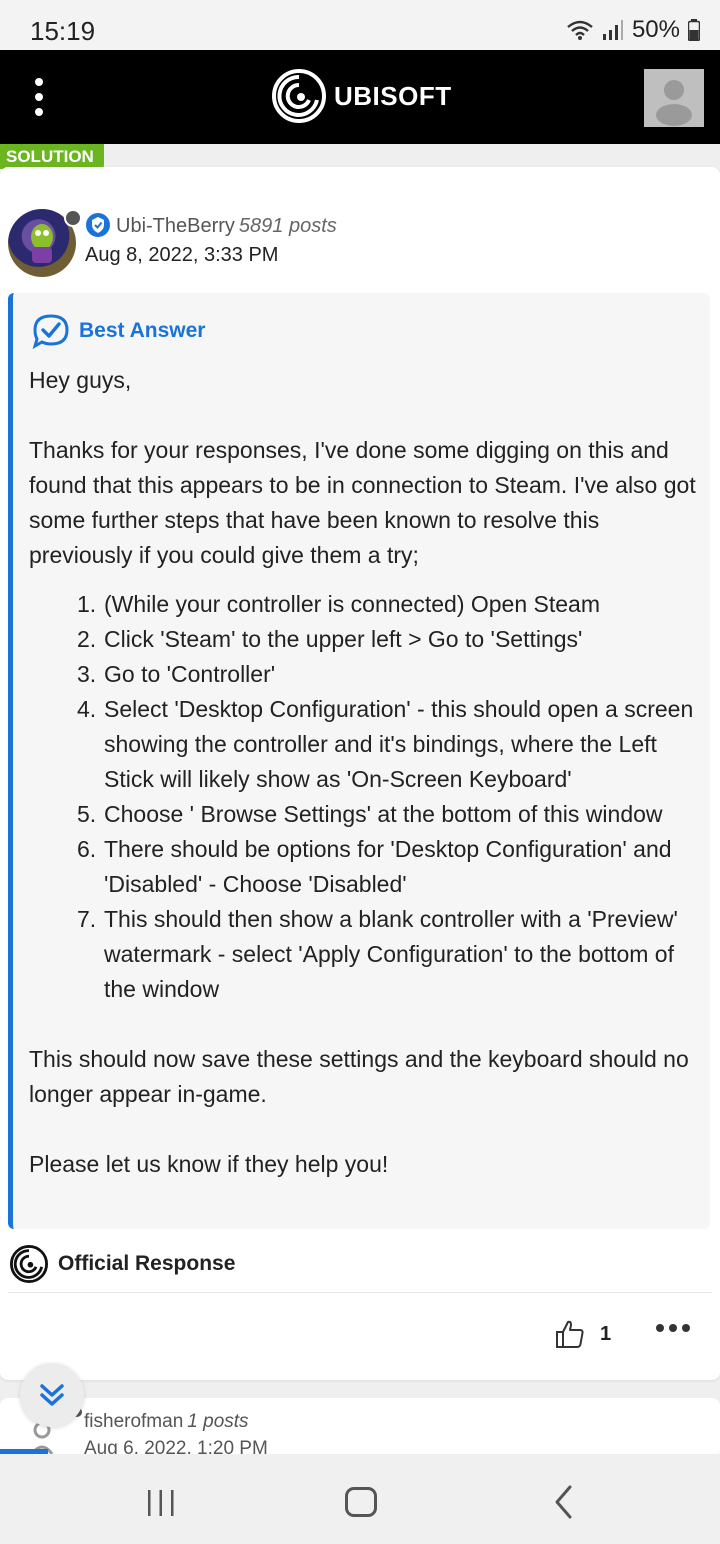 Image resolution: width=720 pixels, height=1544 pixels. Describe the element at coordinates (80, 380) in the screenshot. I see `post-greeting: Hey guys,` at that location.